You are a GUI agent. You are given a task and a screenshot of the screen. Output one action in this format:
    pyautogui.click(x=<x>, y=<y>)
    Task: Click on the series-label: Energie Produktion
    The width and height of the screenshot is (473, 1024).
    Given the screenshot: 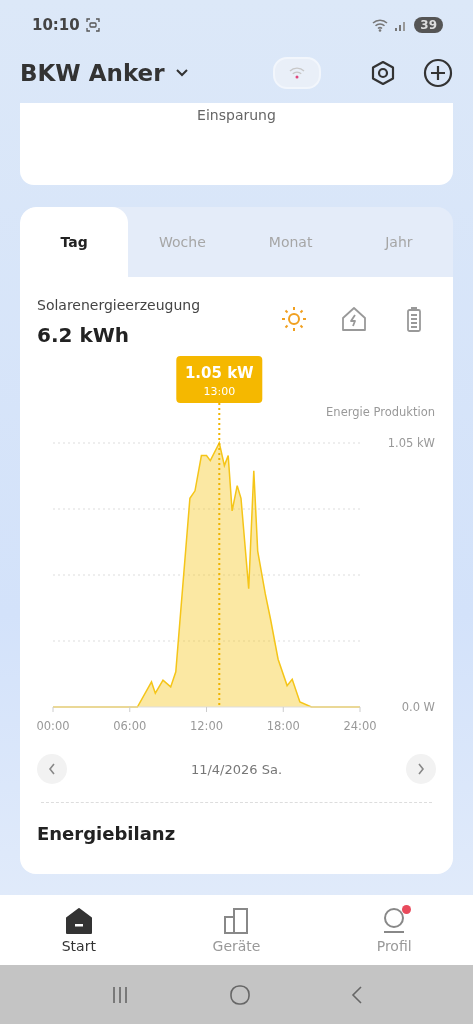 What is the action you would take?
    pyautogui.click(x=380, y=412)
    